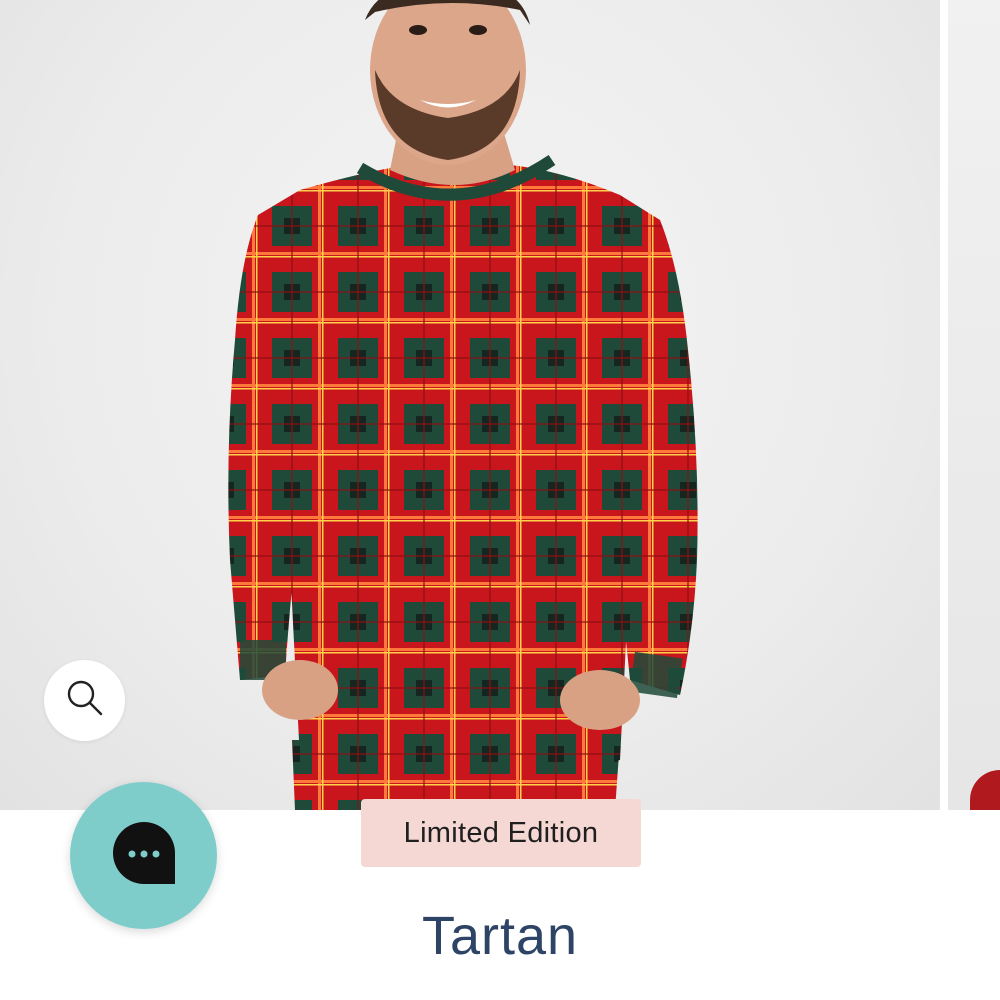 Image resolution: width=1000 pixels, height=1000 pixels. I want to click on search-icon, so click(85, 700).